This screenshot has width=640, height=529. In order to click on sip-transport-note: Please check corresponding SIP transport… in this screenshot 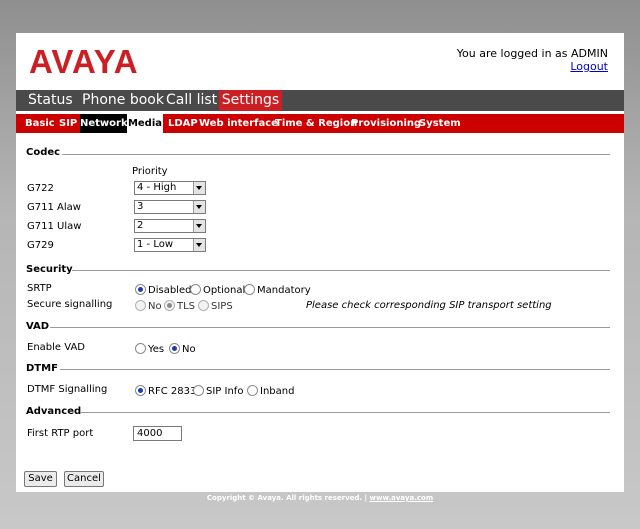, I will do `click(429, 305)`.